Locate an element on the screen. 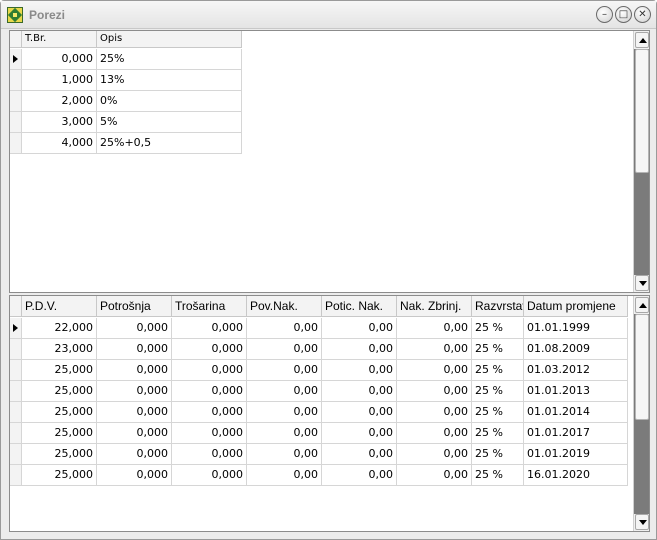 Image resolution: width=657 pixels, height=540 pixels. minimize-button: – is located at coordinates (604, 14).